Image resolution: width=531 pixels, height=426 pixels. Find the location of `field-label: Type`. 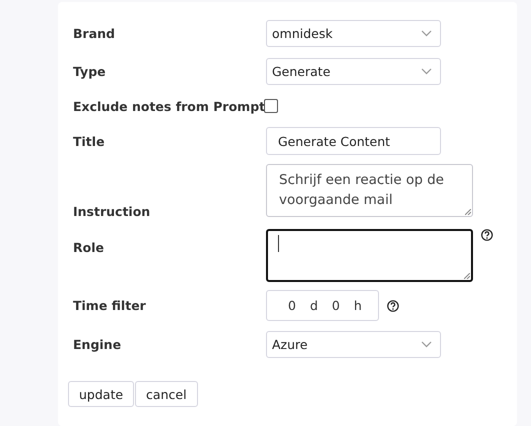

field-label: Type is located at coordinates (90, 71).